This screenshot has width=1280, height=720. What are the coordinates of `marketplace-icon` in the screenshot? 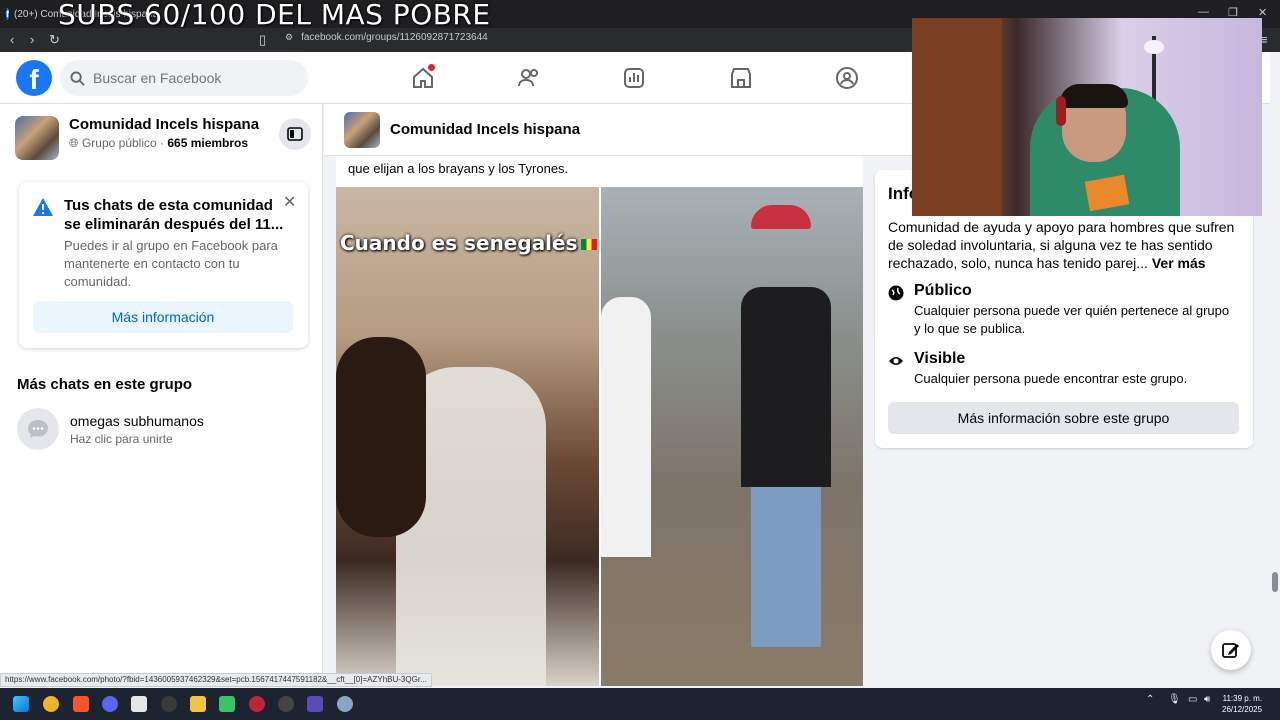 It's located at (741, 78).